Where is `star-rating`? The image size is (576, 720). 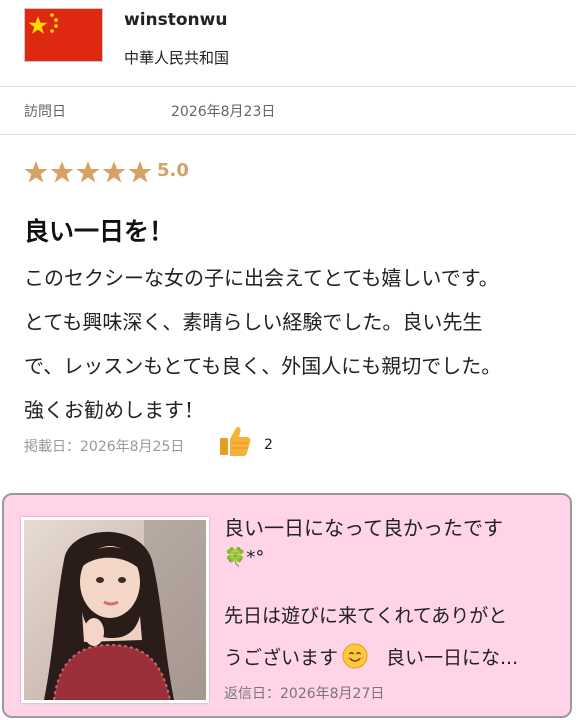 star-rating is located at coordinates (88, 173).